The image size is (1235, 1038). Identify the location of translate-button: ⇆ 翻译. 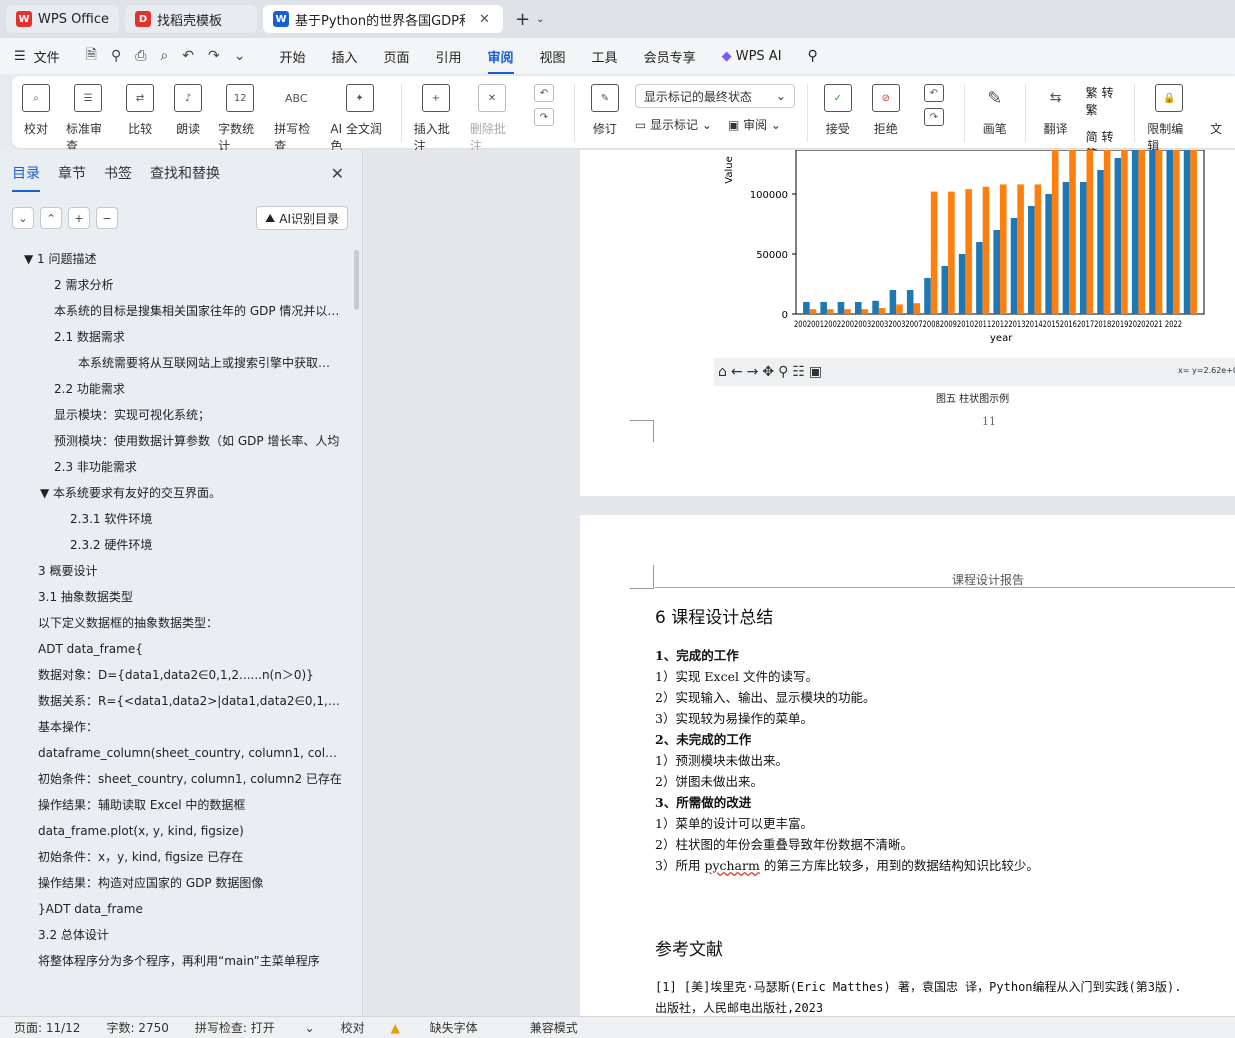
(1056, 110).